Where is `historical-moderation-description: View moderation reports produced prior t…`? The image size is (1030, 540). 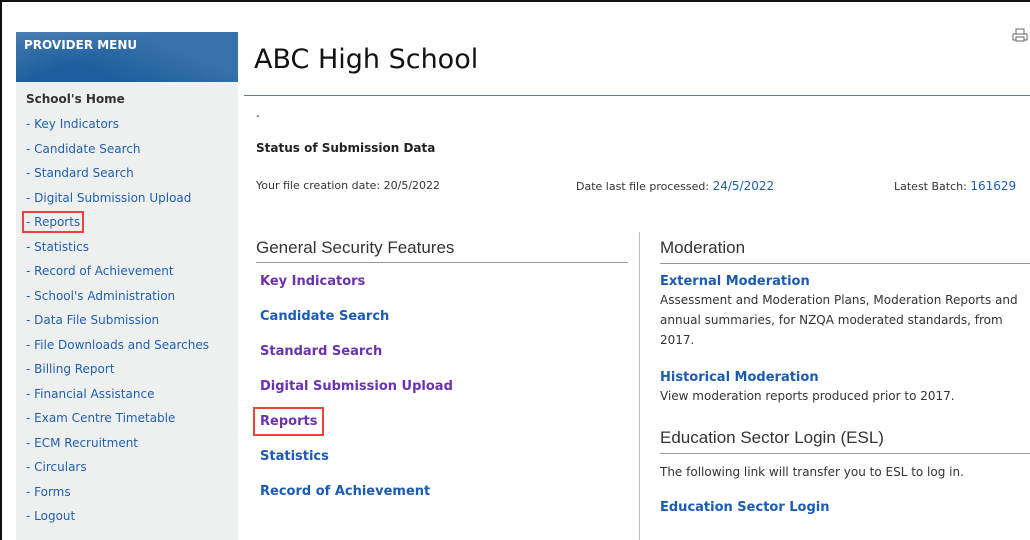
historical-moderation-description: View moderation reports produced prior t… is located at coordinates (807, 396).